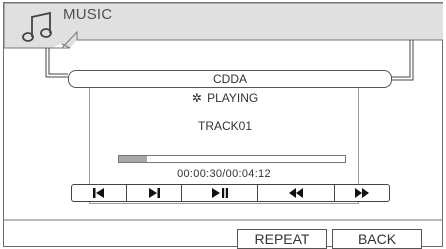 Image resolution: width=446 pixels, height=249 pixels. What do you see at coordinates (225, 126) in the screenshot?
I see `track-name: TRACK01` at bounding box center [225, 126].